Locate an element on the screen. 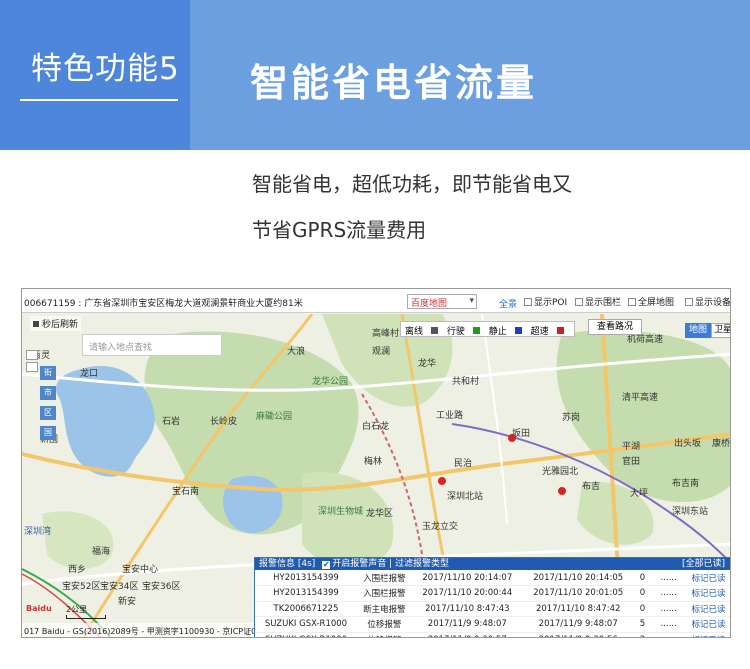 This screenshot has height=669, width=750. place-label: 福海 is located at coordinates (101, 552).